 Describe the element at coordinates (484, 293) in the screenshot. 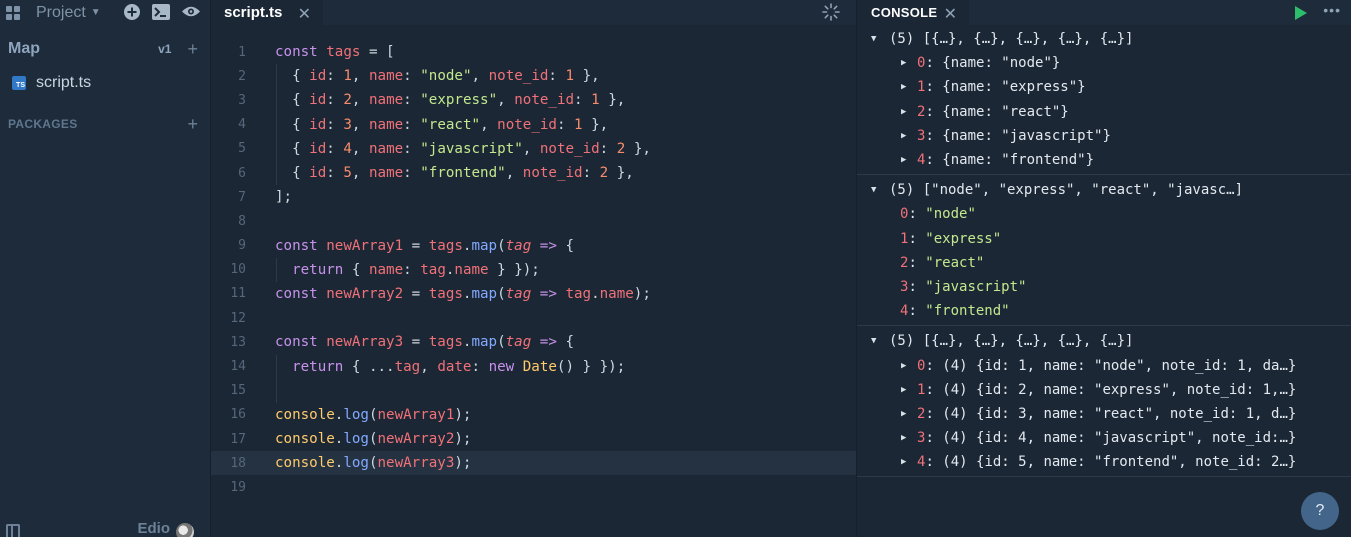

I see `code-token: map` at that location.